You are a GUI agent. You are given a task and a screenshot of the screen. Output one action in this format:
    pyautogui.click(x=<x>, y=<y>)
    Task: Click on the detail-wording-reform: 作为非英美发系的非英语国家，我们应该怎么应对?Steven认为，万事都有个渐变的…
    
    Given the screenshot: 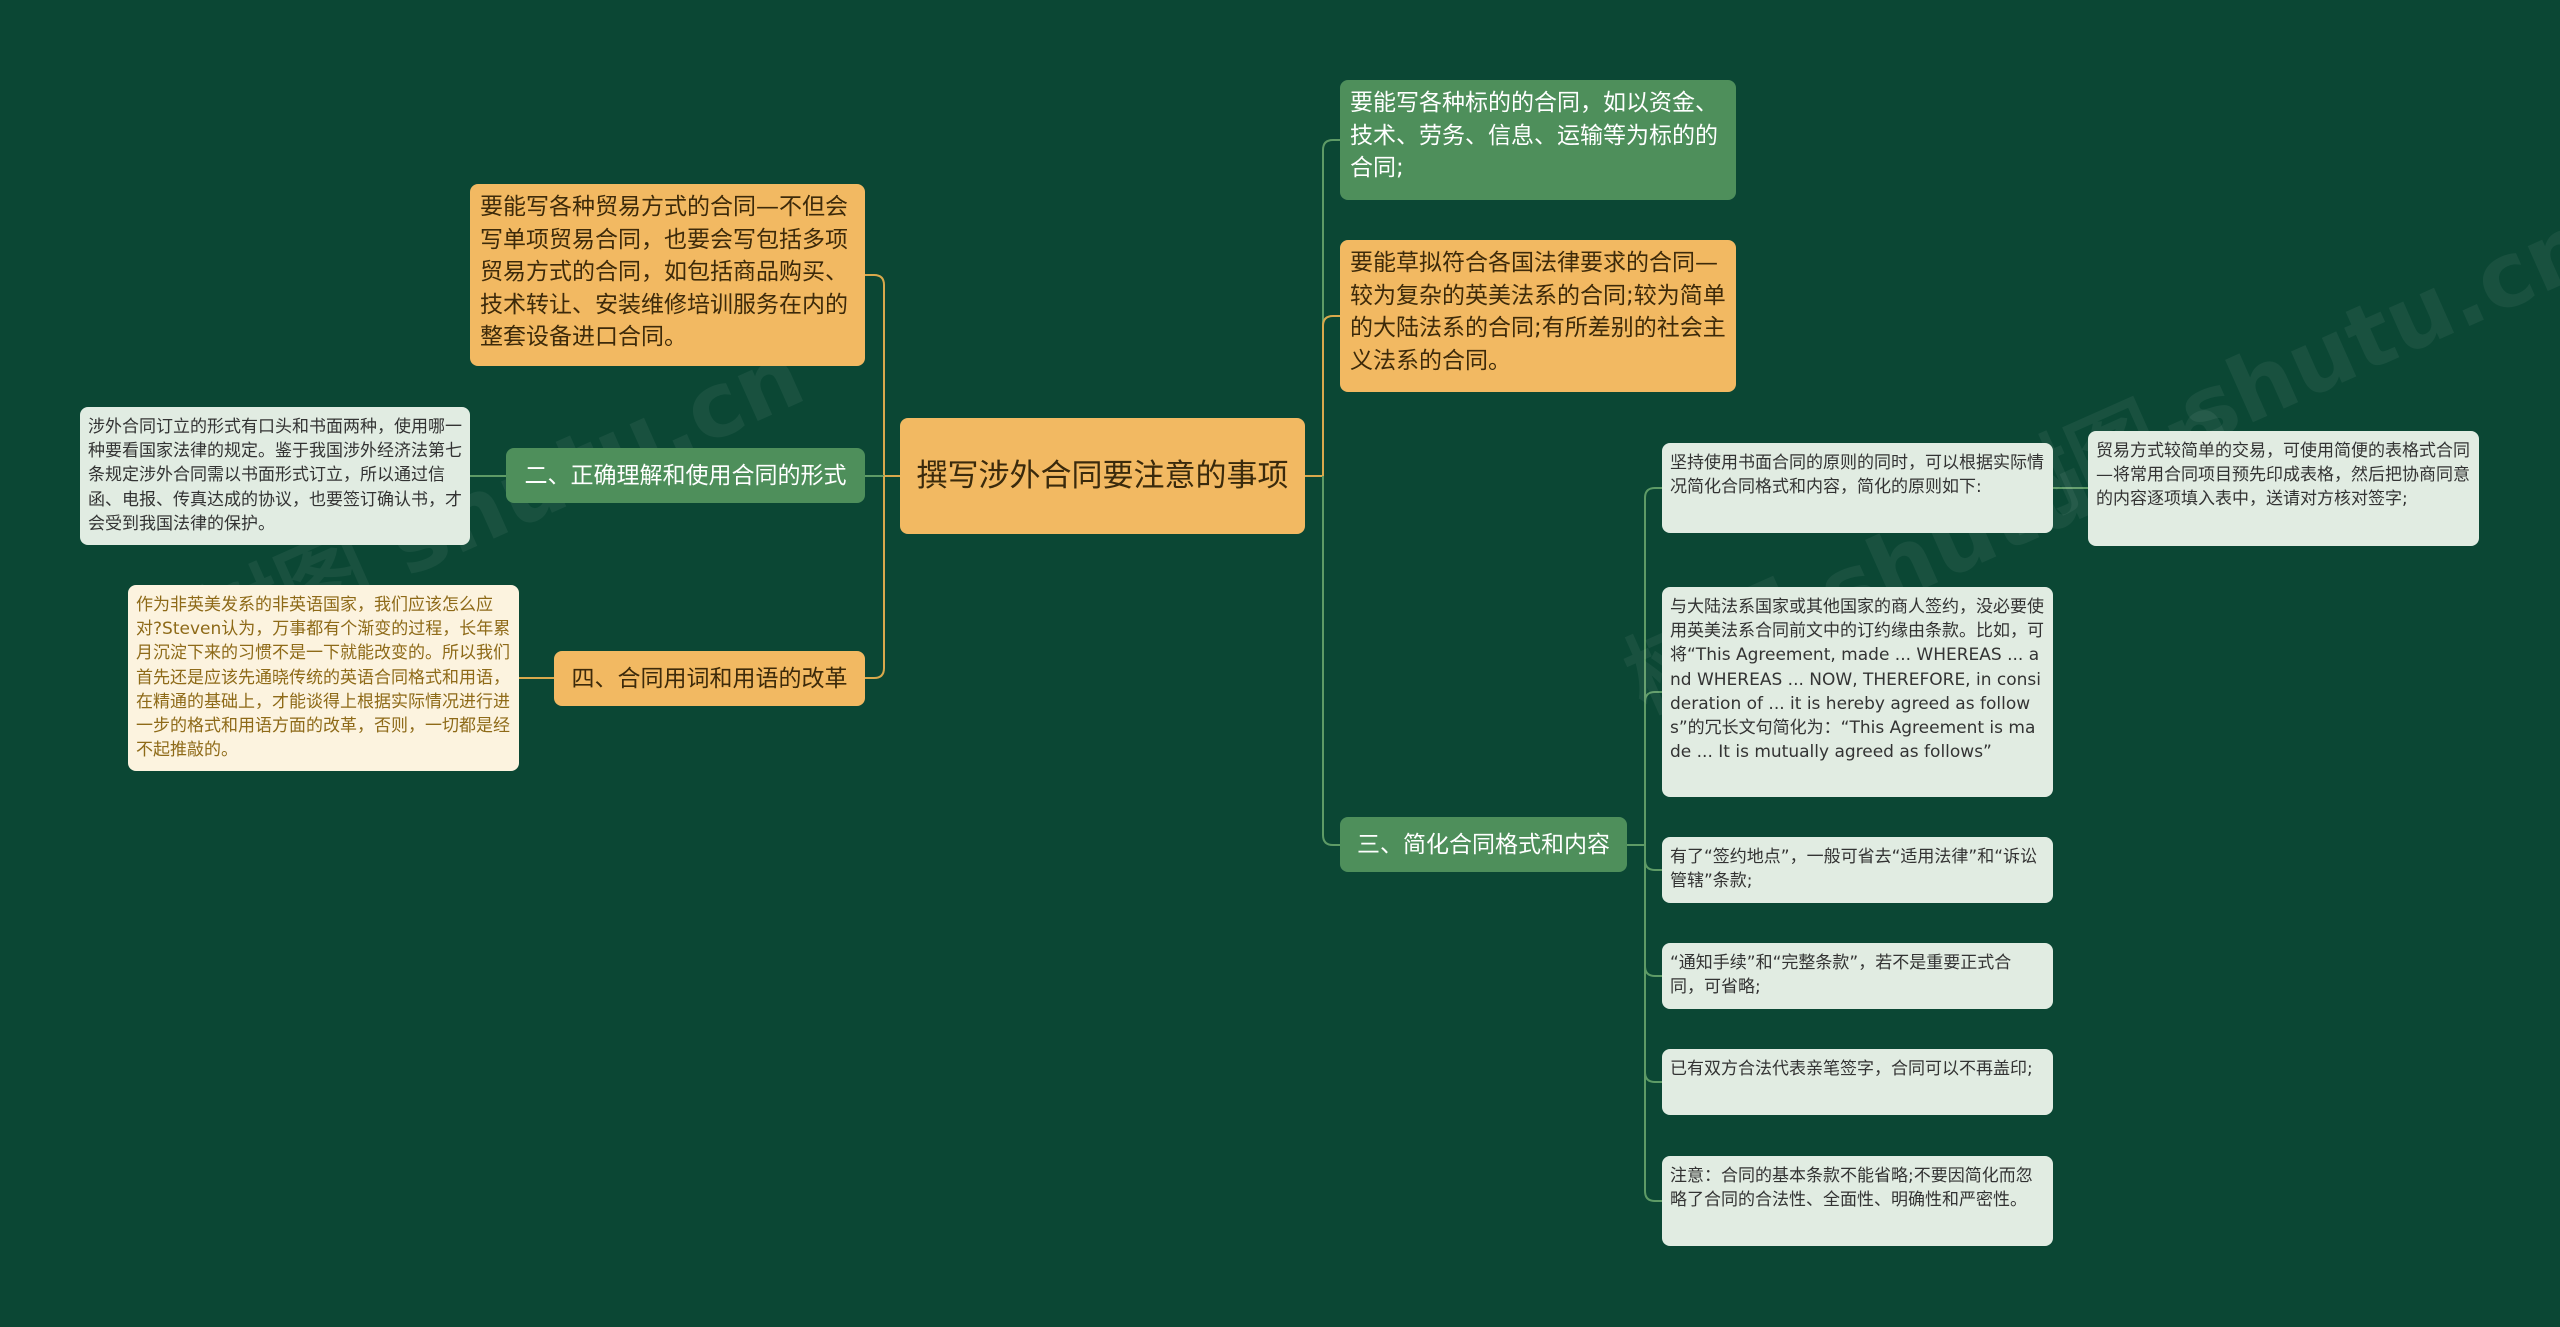 What is the action you would take?
    pyautogui.click(x=323, y=678)
    